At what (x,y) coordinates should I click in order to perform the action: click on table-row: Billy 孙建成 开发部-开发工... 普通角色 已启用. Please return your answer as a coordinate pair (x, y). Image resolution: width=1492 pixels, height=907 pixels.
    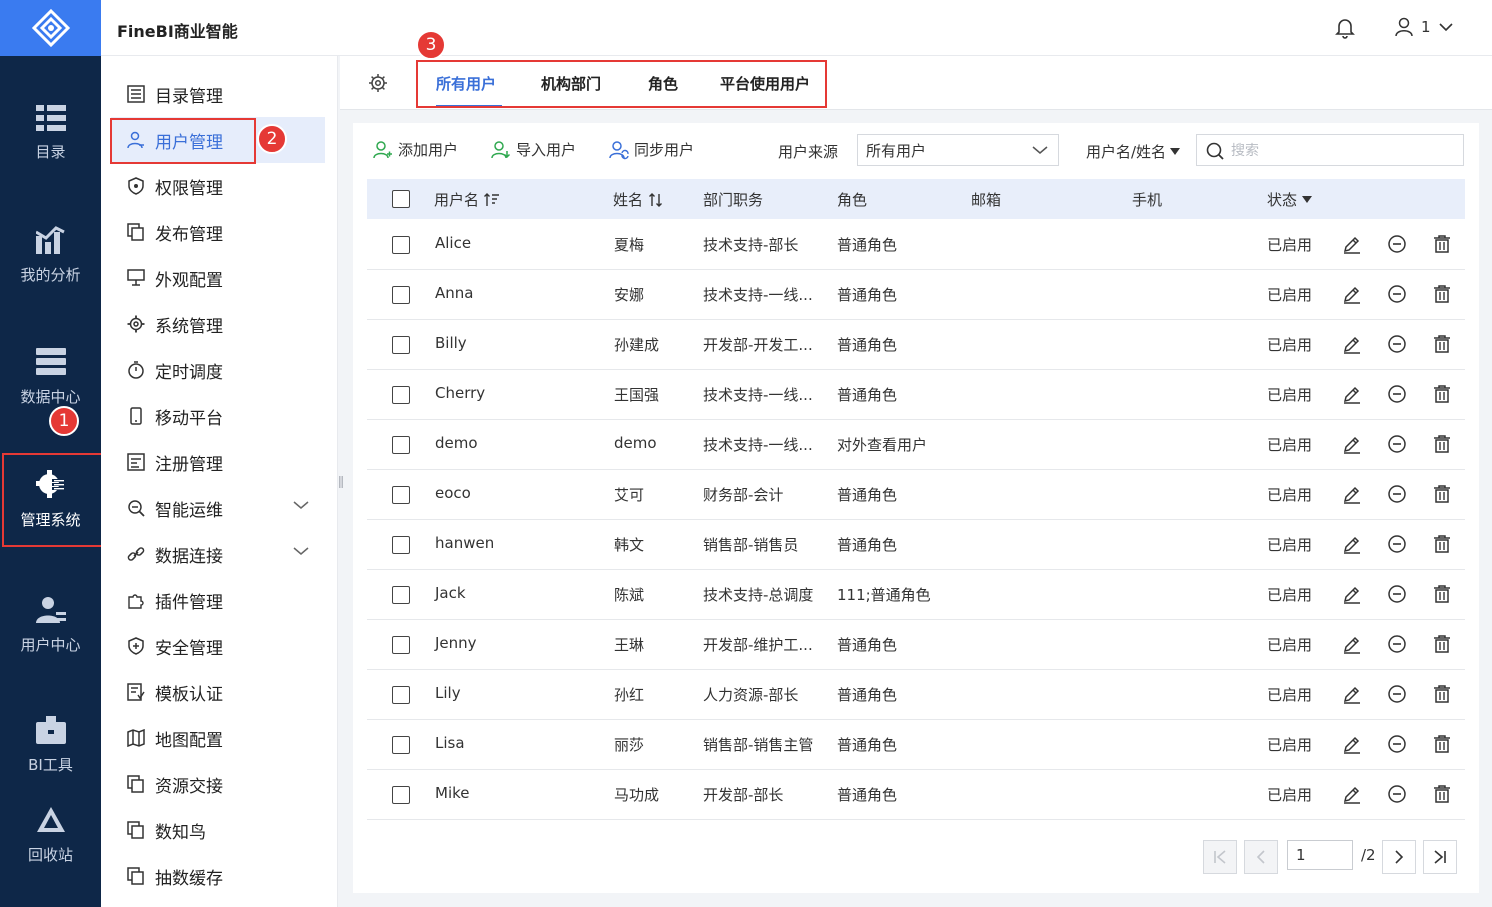
    Looking at the image, I should click on (916, 345).